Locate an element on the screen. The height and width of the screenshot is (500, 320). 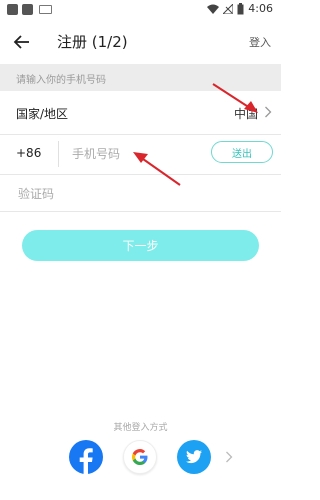
country-value: 中国 is located at coordinates (246, 113).